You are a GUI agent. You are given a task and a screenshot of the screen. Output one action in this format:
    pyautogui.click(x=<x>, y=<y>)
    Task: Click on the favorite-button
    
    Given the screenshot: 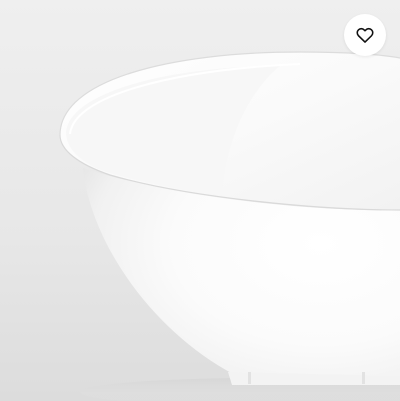 What is the action you would take?
    pyautogui.click(x=365, y=35)
    